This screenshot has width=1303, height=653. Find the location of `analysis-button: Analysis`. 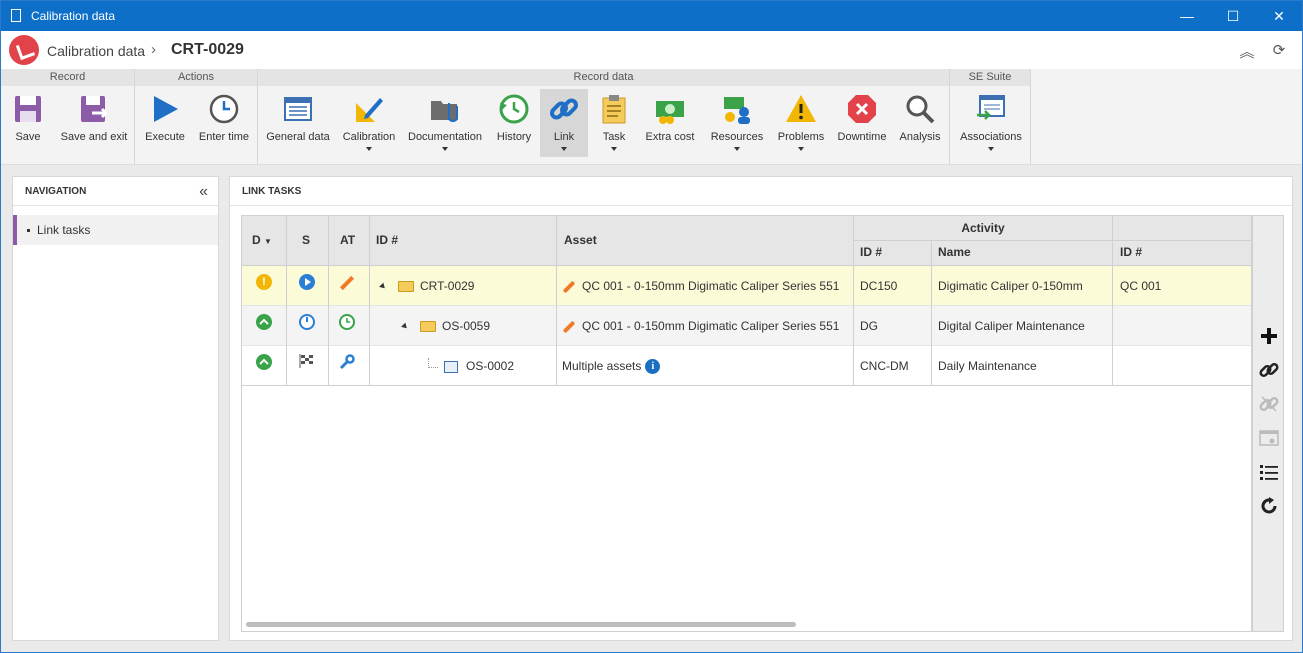

analysis-button: Analysis is located at coordinates (920, 123).